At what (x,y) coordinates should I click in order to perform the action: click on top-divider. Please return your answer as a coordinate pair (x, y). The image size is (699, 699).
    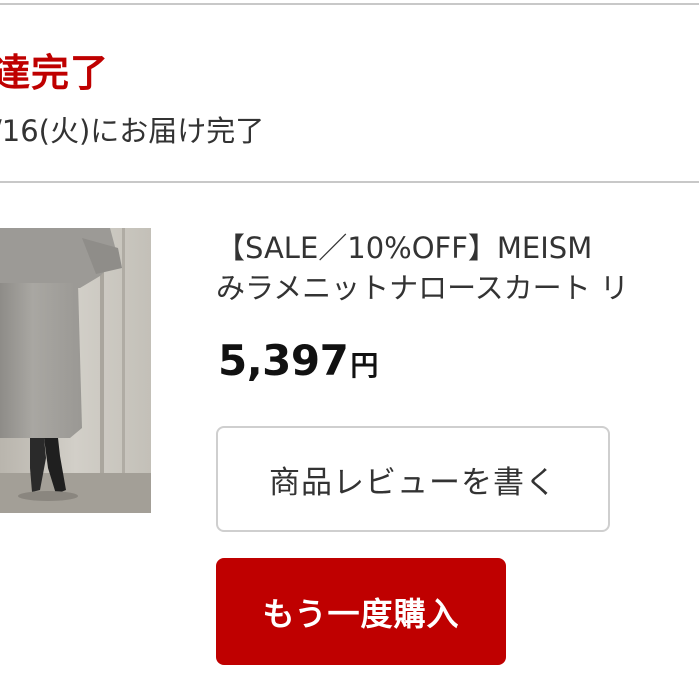
    Looking at the image, I should click on (349, 4).